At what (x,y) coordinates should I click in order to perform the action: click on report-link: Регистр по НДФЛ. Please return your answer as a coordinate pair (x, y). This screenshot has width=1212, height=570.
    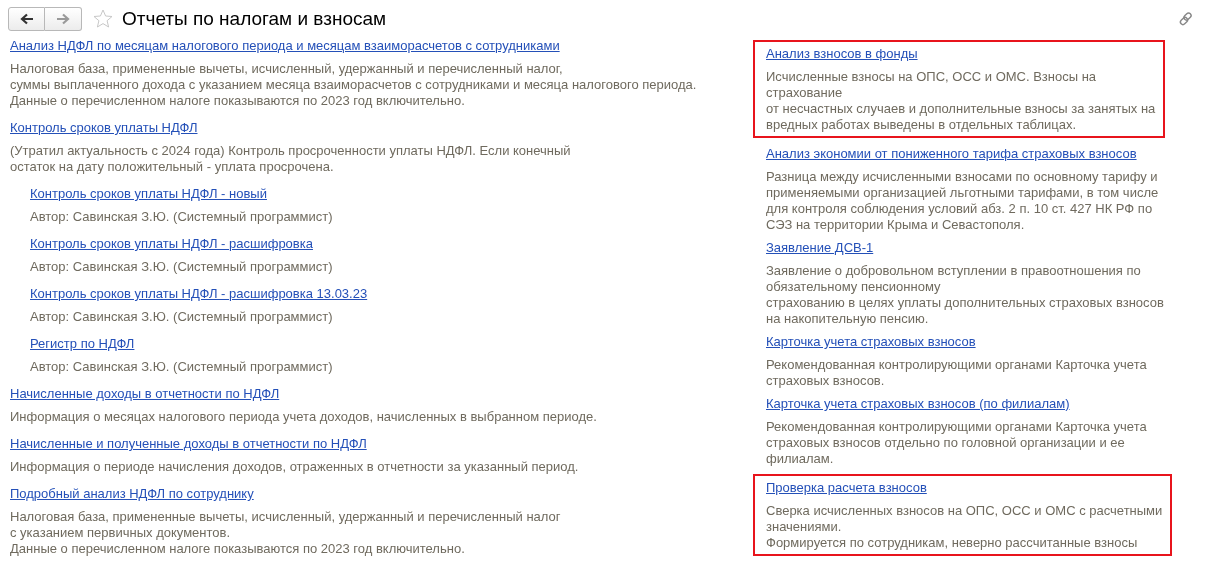
    Looking at the image, I should click on (82, 344).